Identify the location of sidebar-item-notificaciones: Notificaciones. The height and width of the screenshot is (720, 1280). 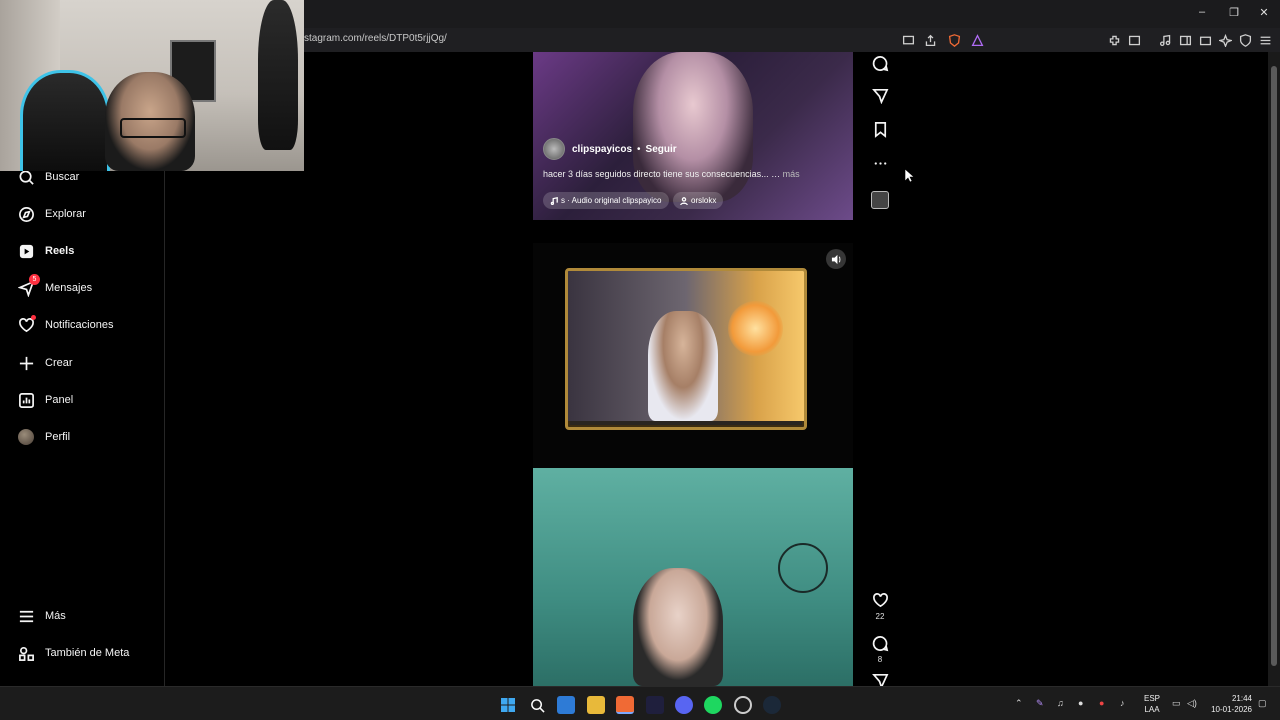
(87, 325).